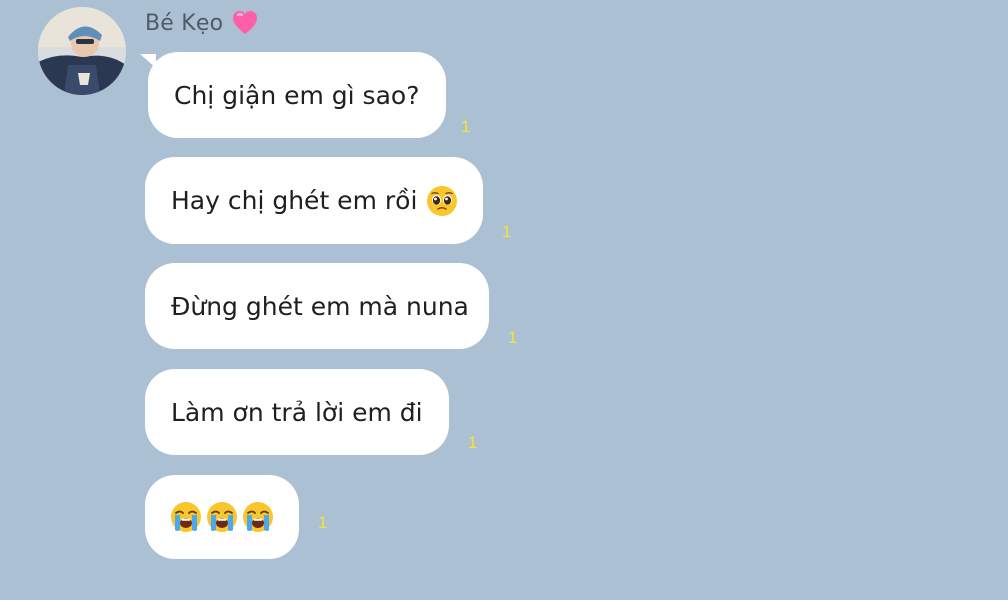 The height and width of the screenshot is (600, 1008). I want to click on pink-heart-icon, so click(245, 23).